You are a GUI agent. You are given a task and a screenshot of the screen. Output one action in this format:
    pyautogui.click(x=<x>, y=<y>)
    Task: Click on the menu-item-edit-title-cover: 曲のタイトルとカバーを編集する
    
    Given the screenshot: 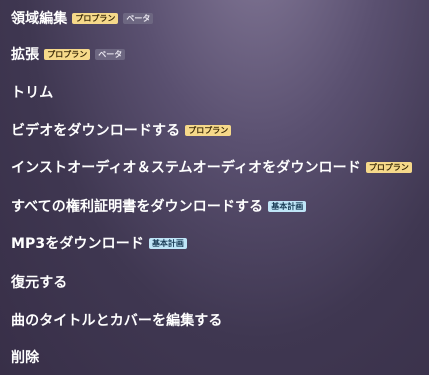 What is the action you would take?
    pyautogui.click(x=117, y=320)
    